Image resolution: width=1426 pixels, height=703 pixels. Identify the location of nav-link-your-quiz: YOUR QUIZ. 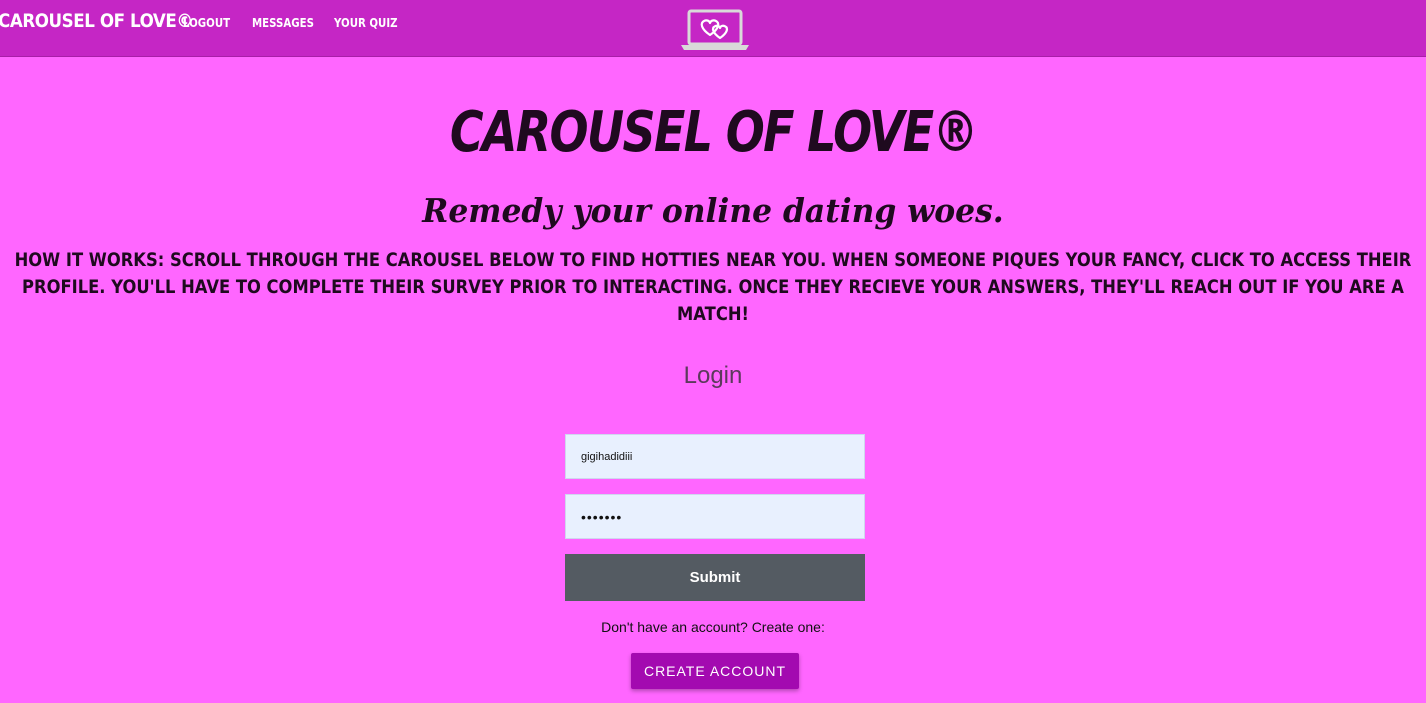
(366, 23).